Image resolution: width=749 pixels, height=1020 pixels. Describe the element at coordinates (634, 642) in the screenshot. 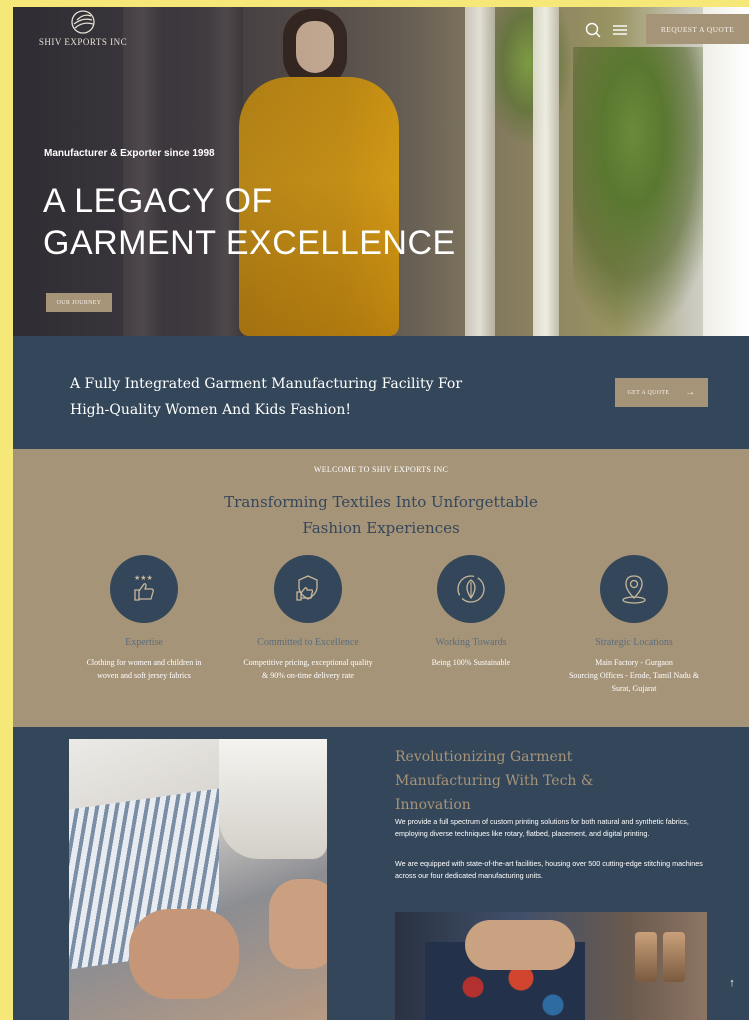

I see `feature-title: Strategic Locations` at that location.